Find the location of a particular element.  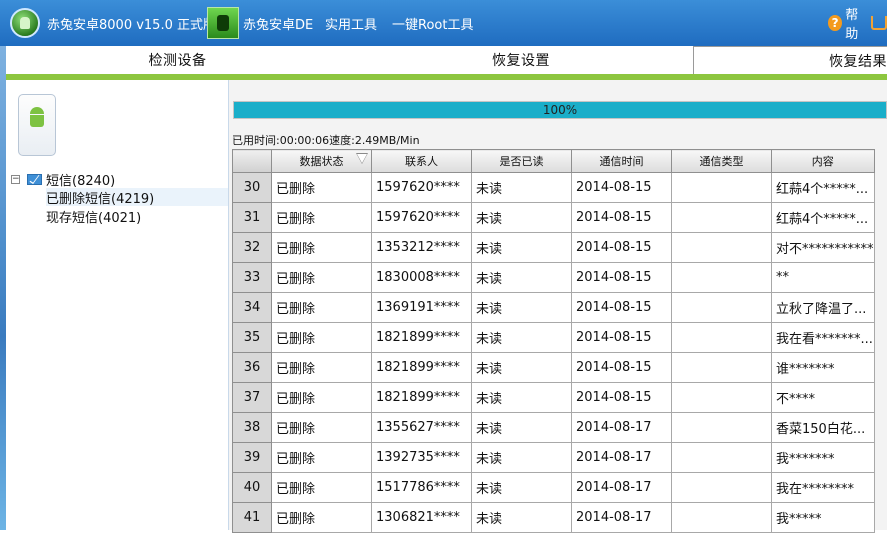

cell-content: 谁******* is located at coordinates (823, 368).